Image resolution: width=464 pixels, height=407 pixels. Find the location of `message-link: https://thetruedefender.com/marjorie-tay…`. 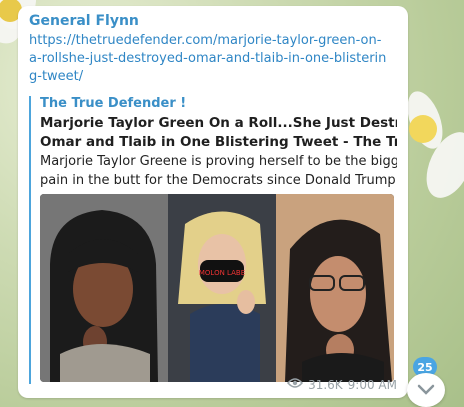

message-link: https://thetruedefender.com/marjorie-tay… is located at coordinates (209, 59).